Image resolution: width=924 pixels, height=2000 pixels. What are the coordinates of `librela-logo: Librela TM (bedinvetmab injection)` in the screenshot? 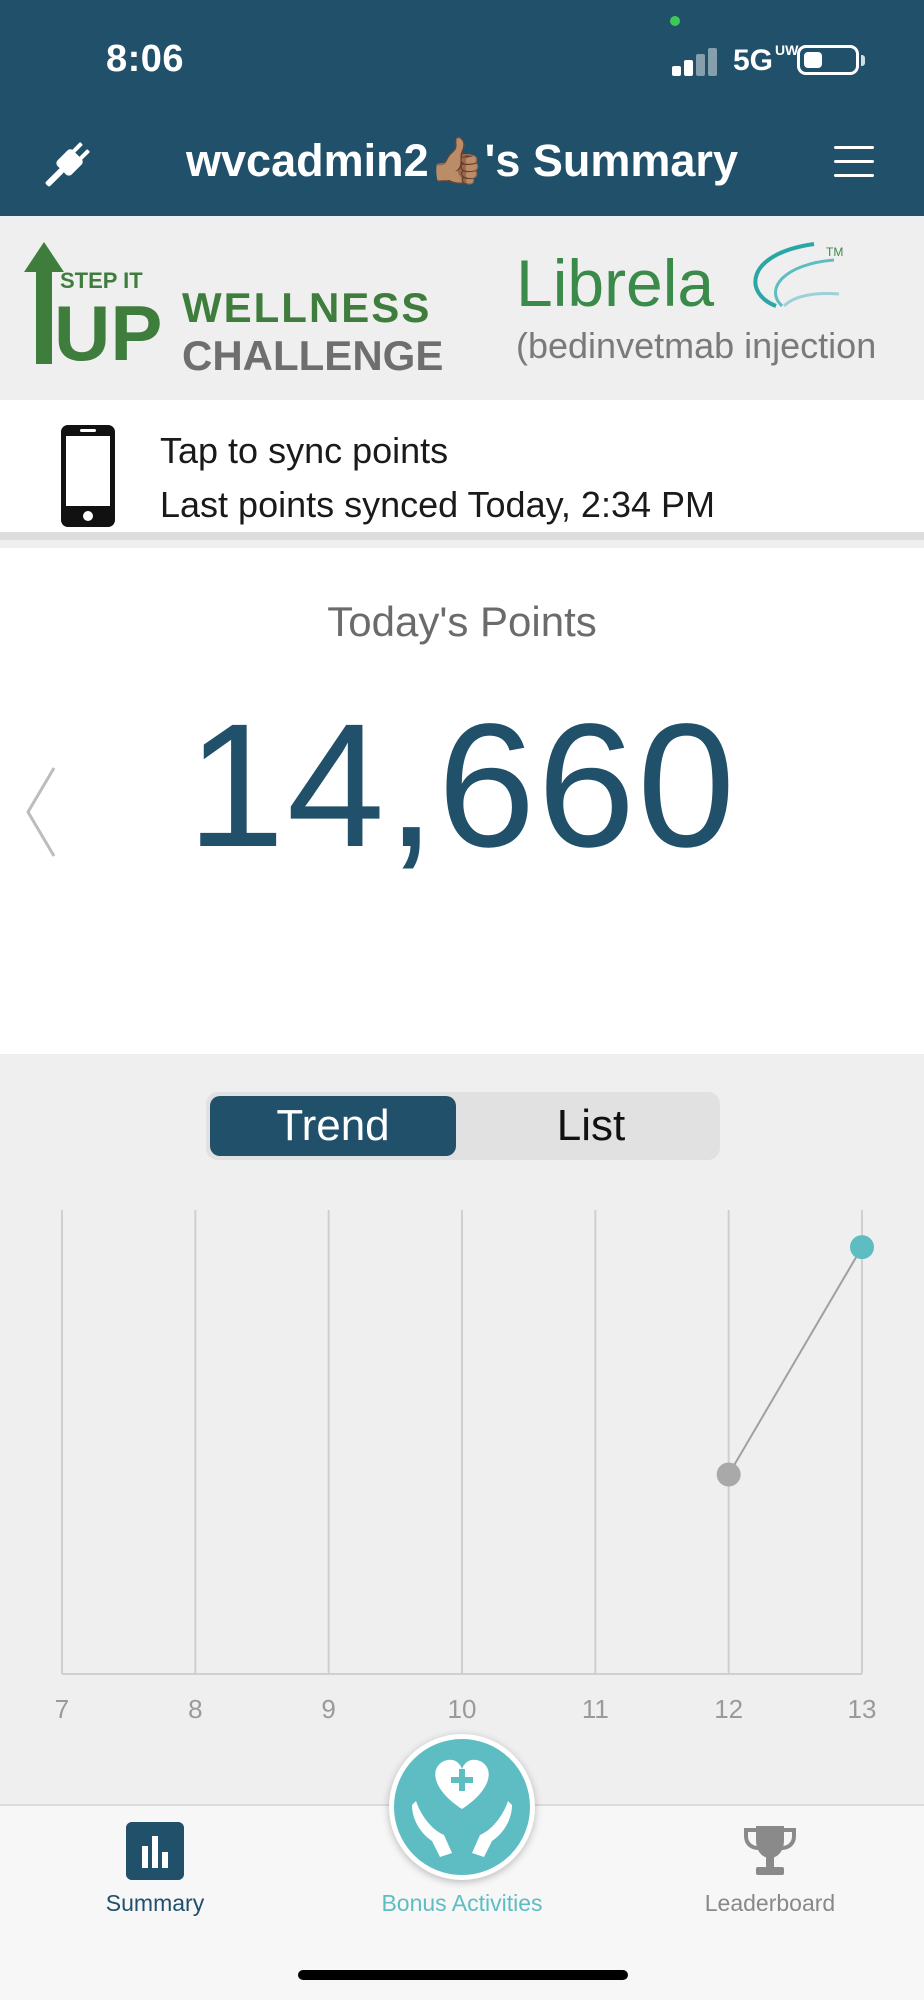 It's located at (695, 304).